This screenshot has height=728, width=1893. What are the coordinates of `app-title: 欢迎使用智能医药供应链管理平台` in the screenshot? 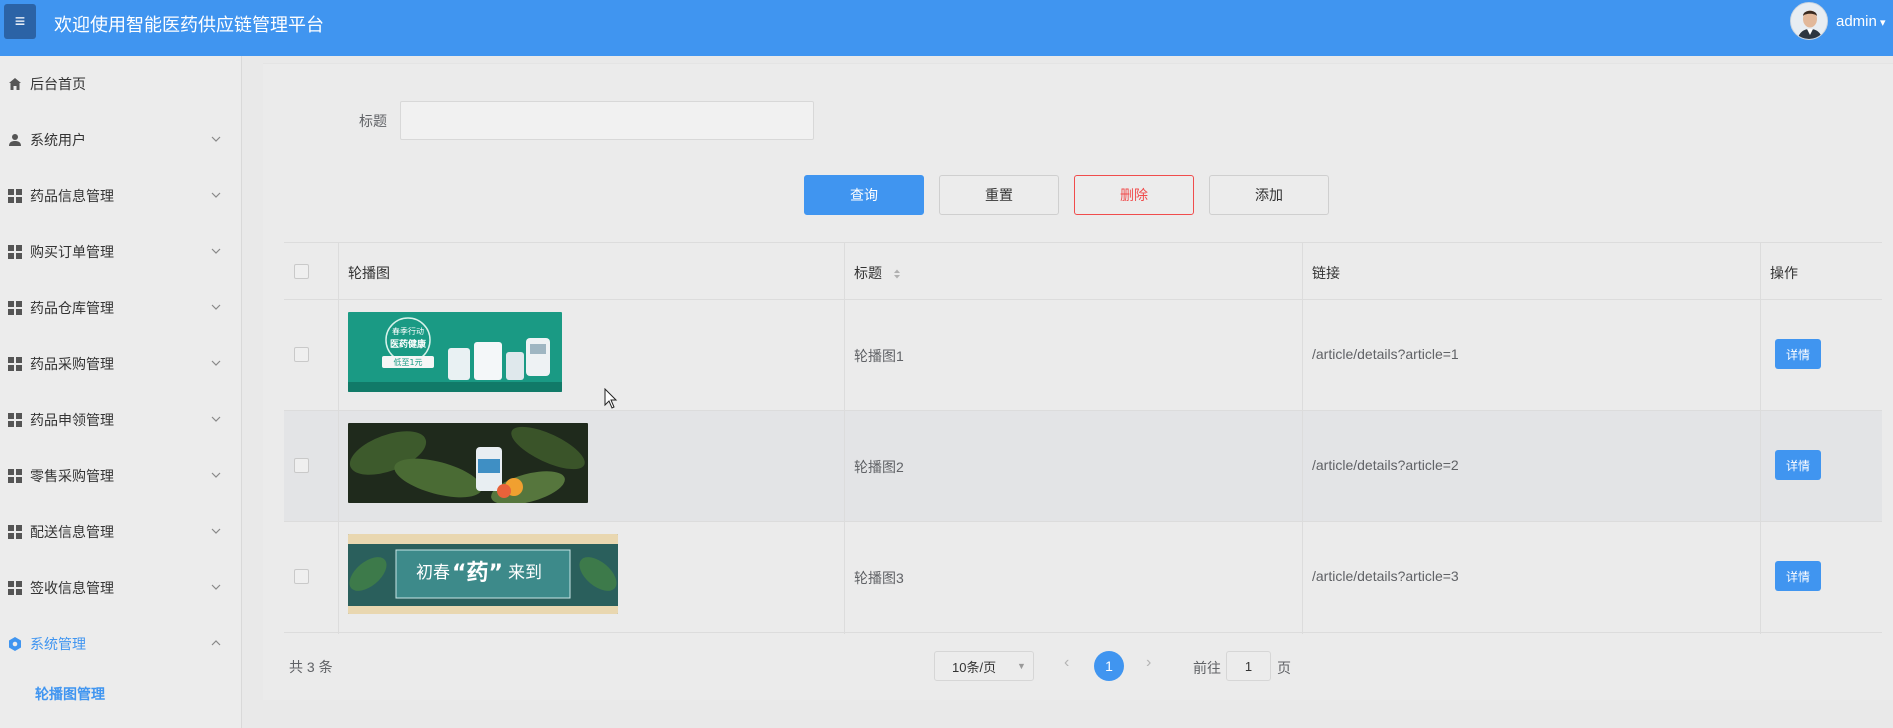 It's located at (189, 25).